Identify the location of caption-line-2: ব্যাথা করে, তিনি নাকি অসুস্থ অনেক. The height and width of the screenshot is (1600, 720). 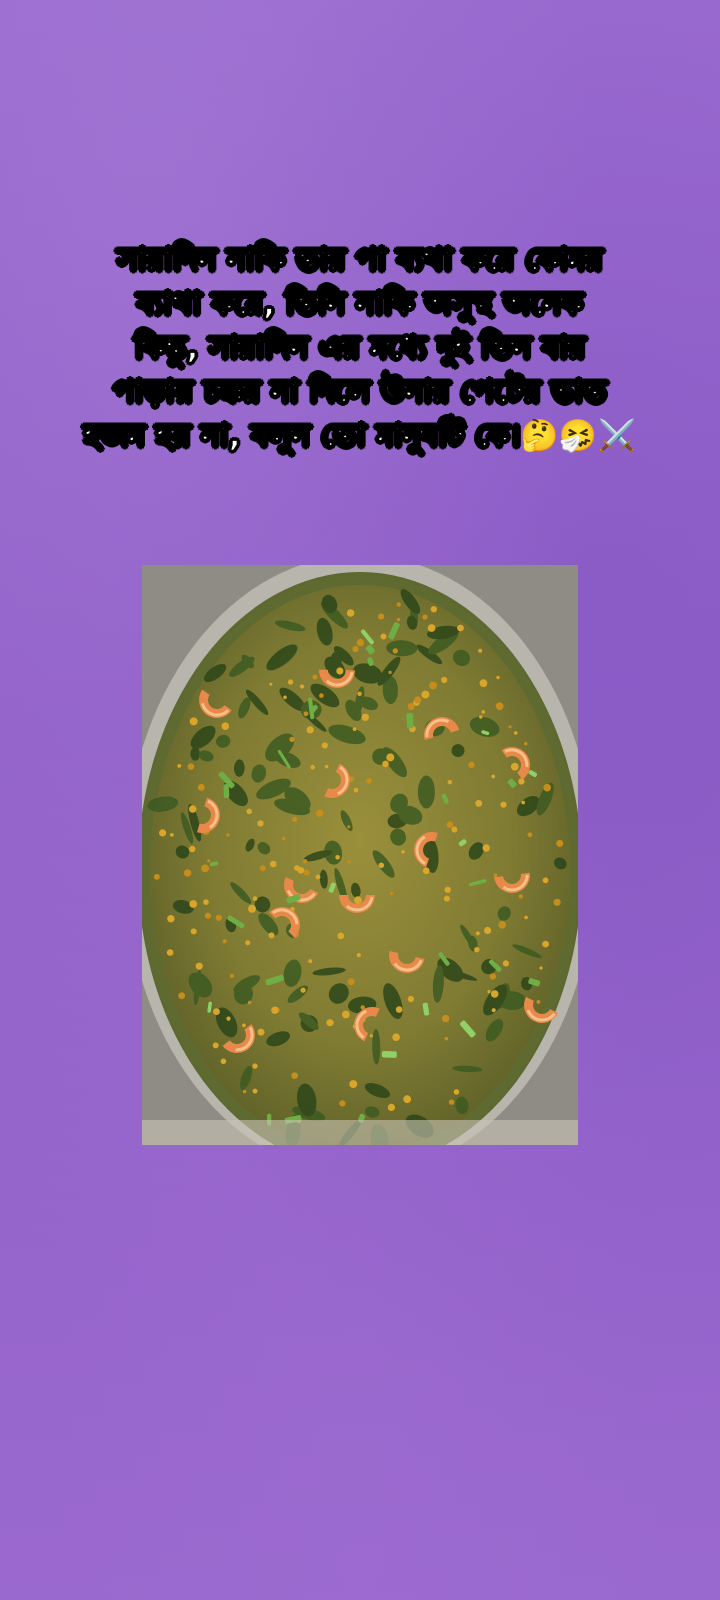
(360, 304).